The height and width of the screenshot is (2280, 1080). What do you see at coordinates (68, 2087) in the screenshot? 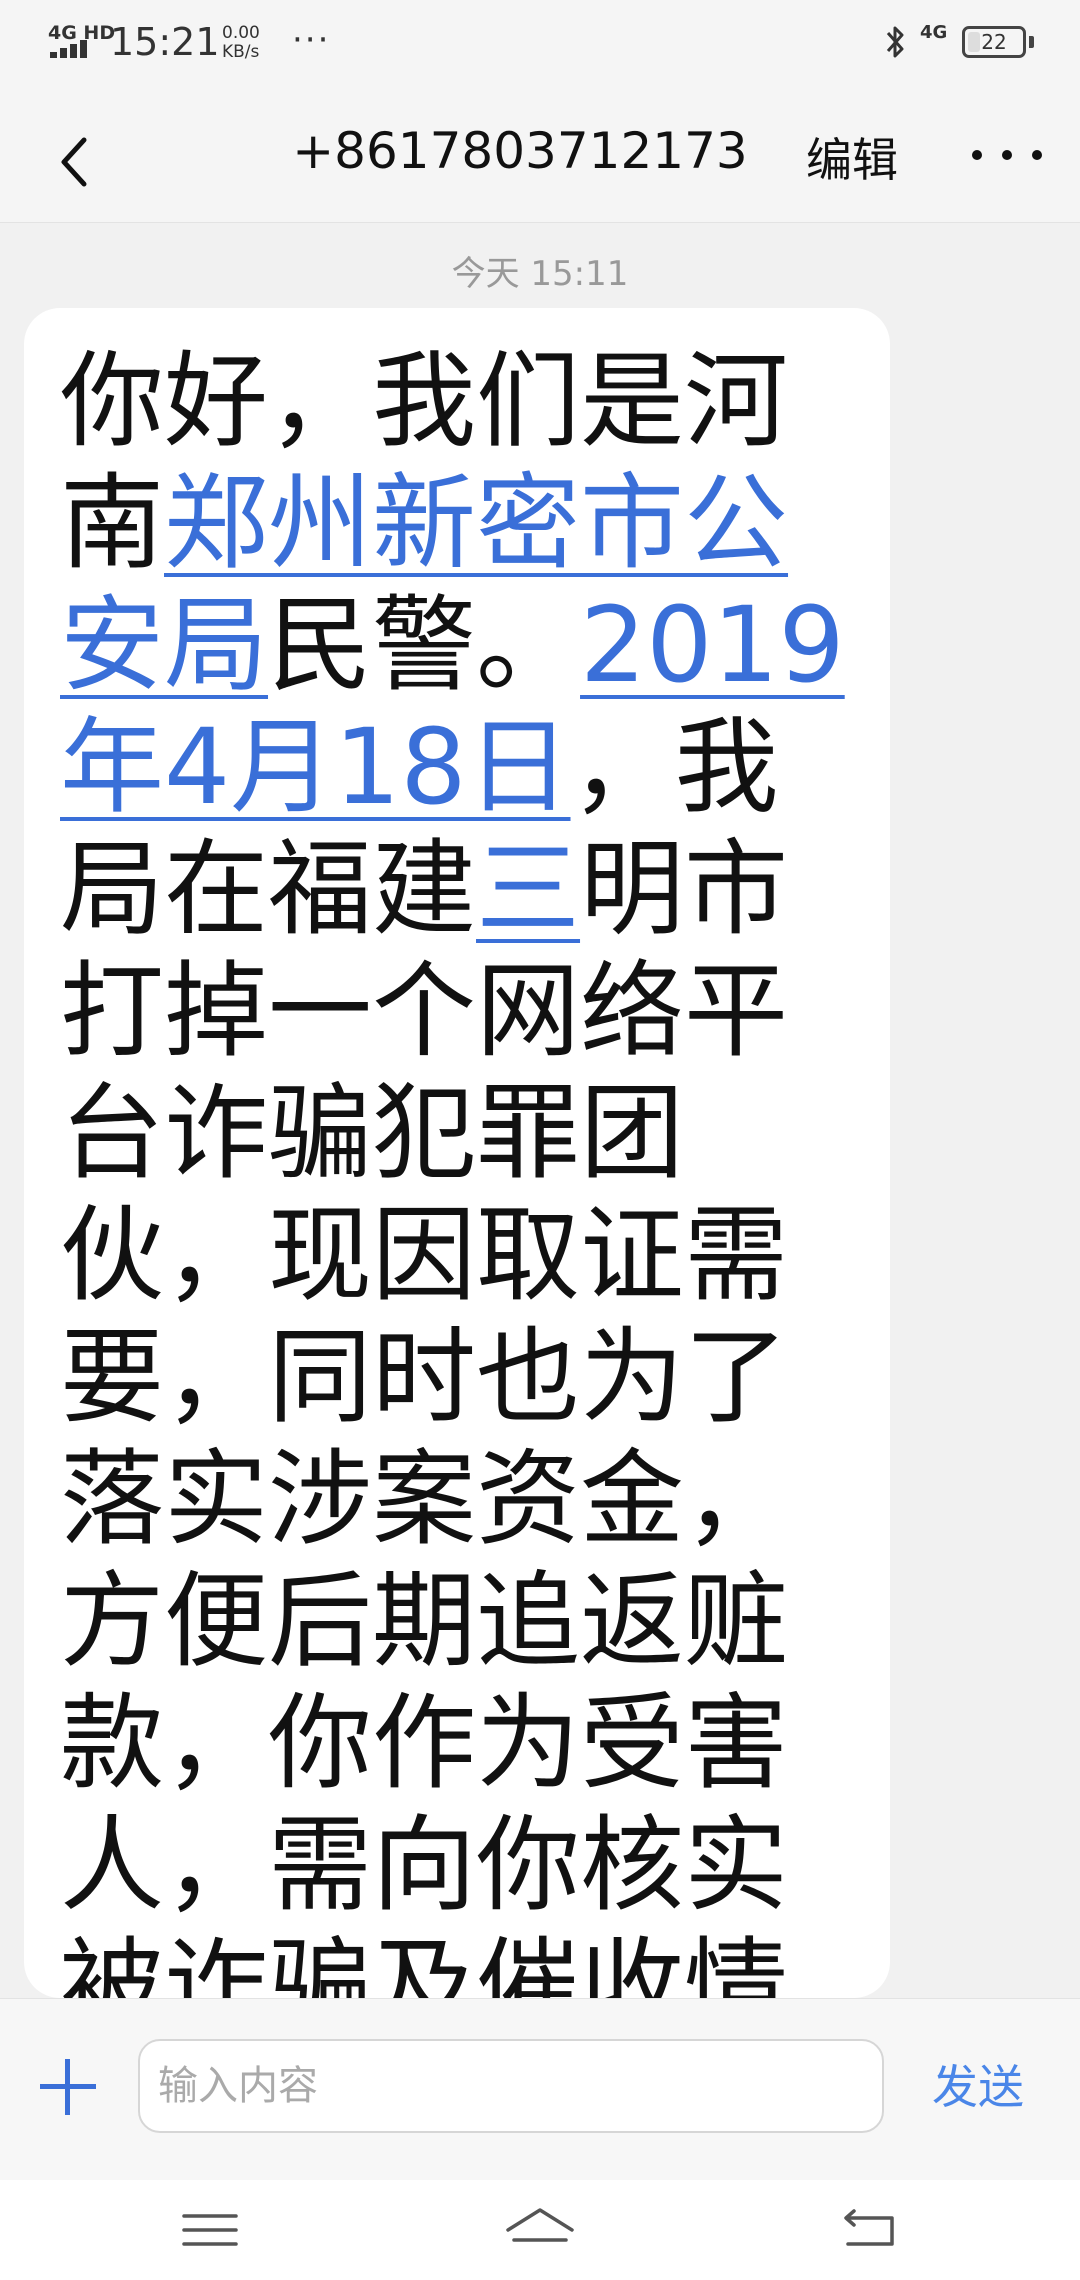
I see `add-attachment-button` at bounding box center [68, 2087].